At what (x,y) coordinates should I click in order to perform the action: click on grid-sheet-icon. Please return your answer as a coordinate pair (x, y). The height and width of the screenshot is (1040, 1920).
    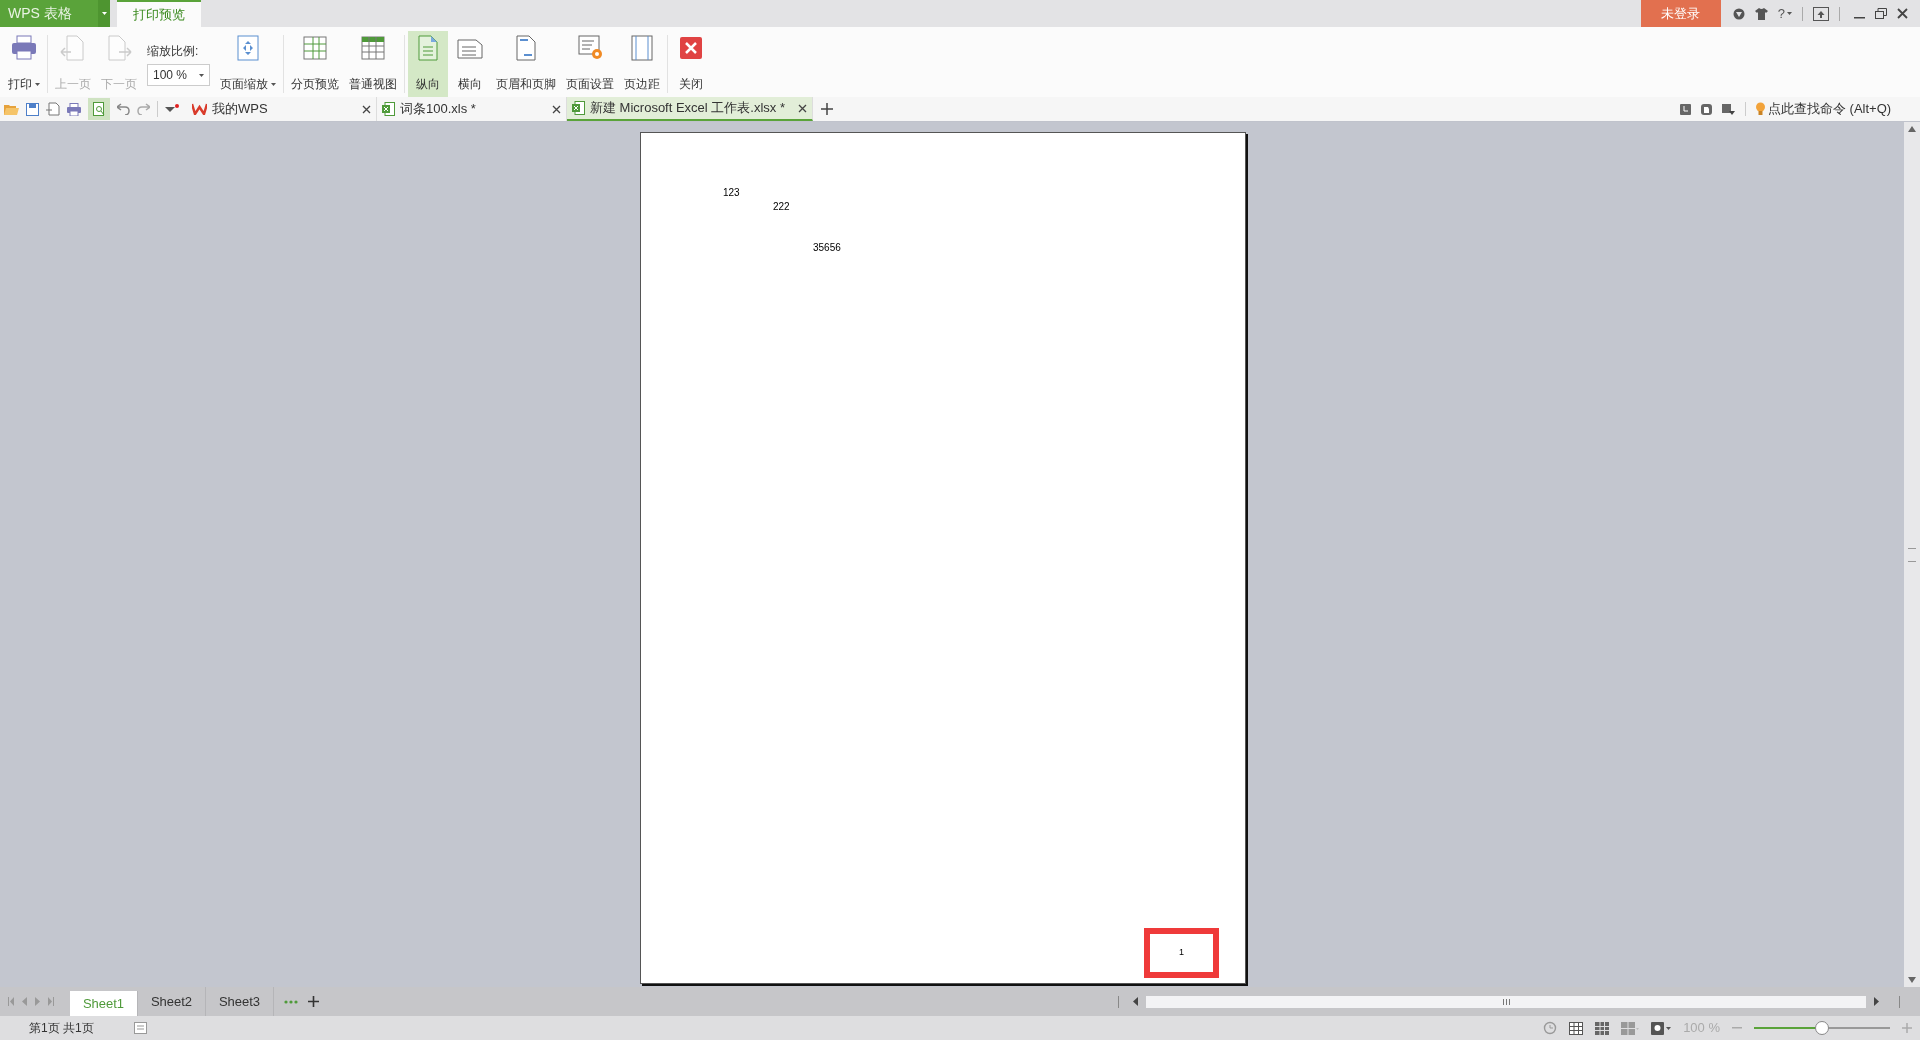
    Looking at the image, I should click on (373, 48).